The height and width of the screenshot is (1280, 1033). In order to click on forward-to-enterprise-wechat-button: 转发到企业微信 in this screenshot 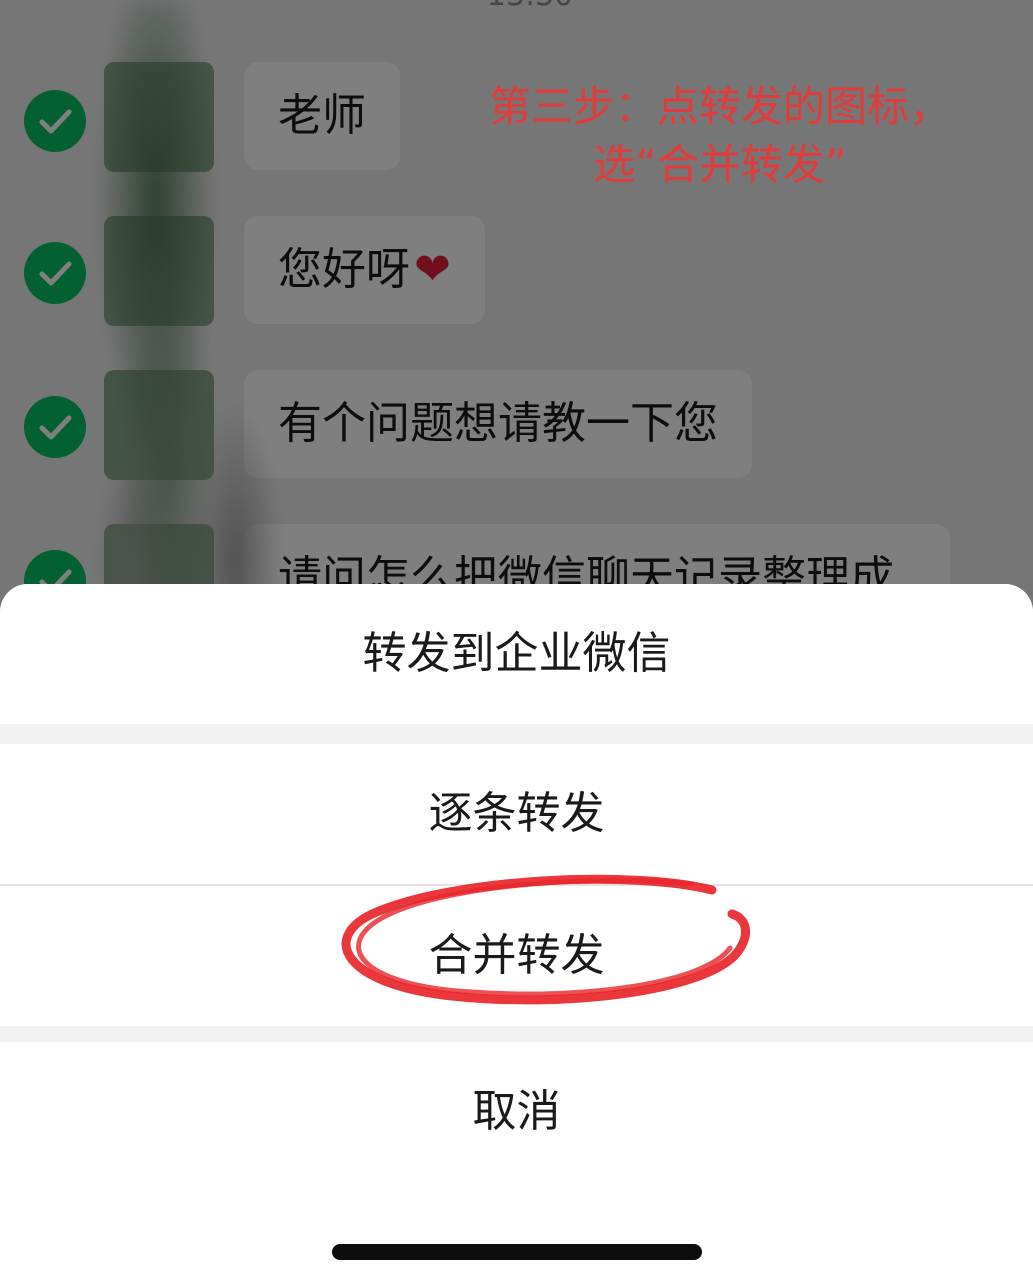, I will do `click(516, 654)`.